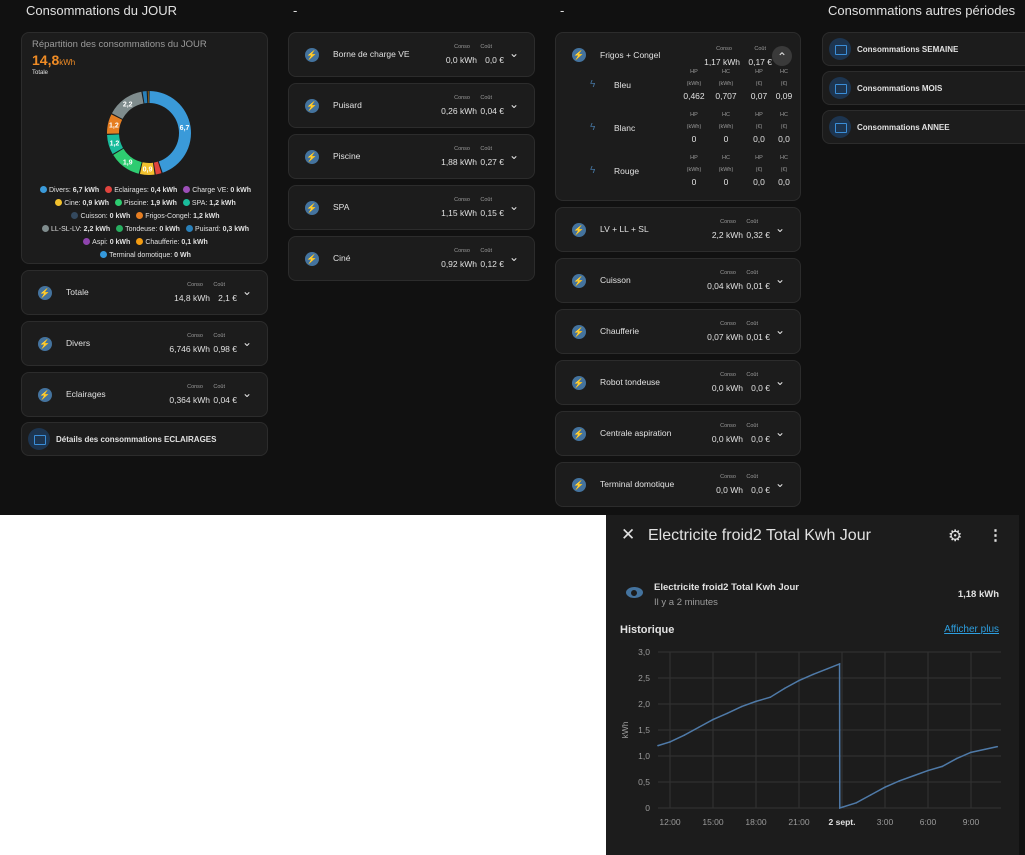  What do you see at coordinates (130, 190) in the screenshot?
I see `legend-name: Eclairages` at bounding box center [130, 190].